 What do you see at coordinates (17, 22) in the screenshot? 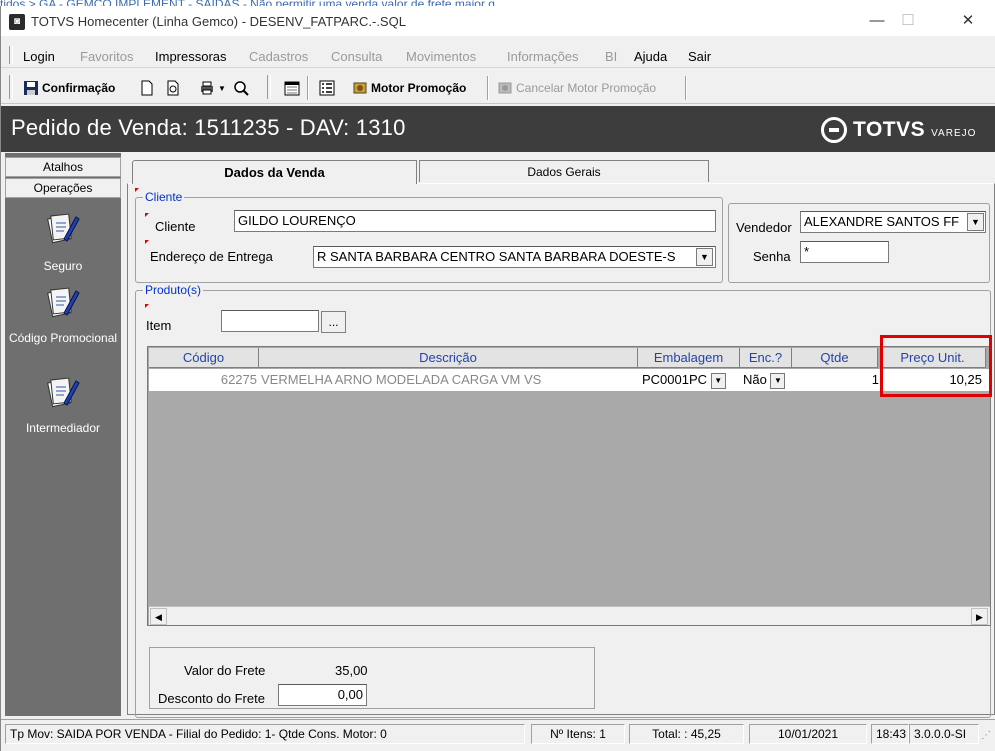
I see `app-icon: ◙` at bounding box center [17, 22].